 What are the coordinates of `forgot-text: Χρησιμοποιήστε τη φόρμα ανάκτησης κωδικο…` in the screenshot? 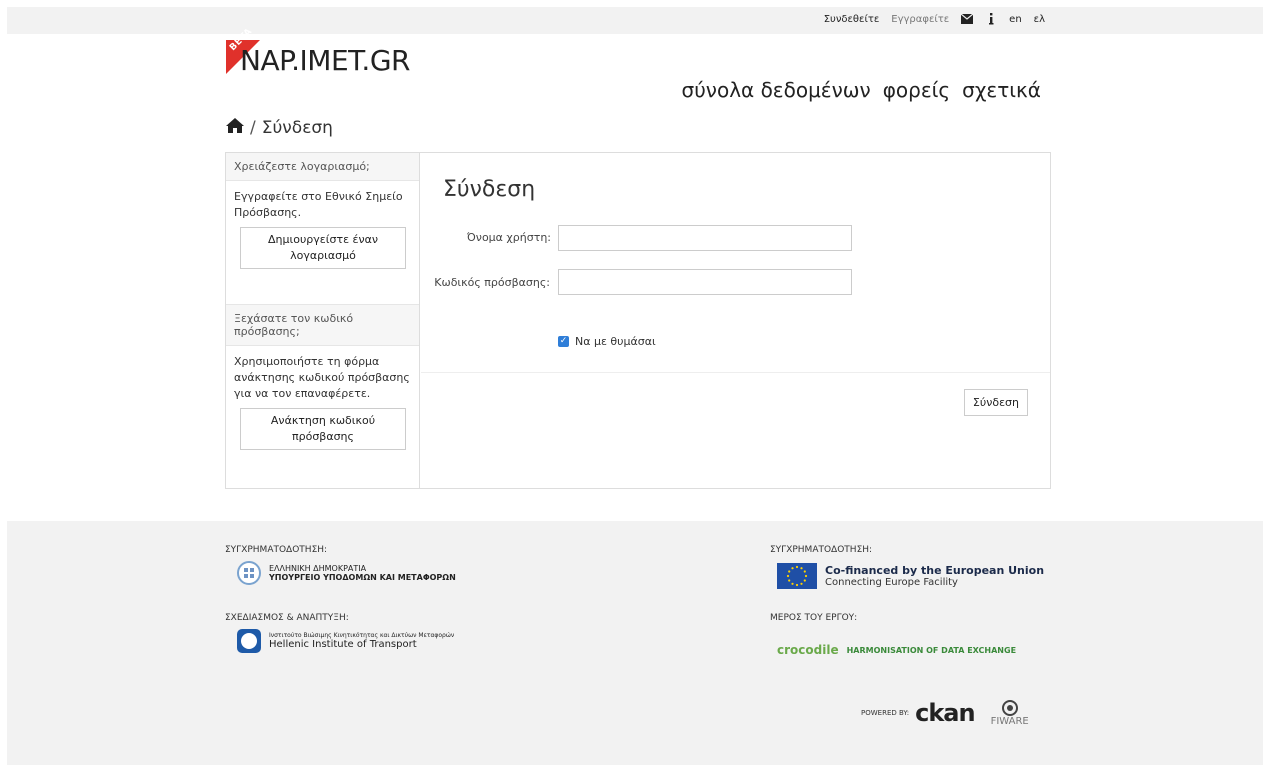 It's located at (322, 402).